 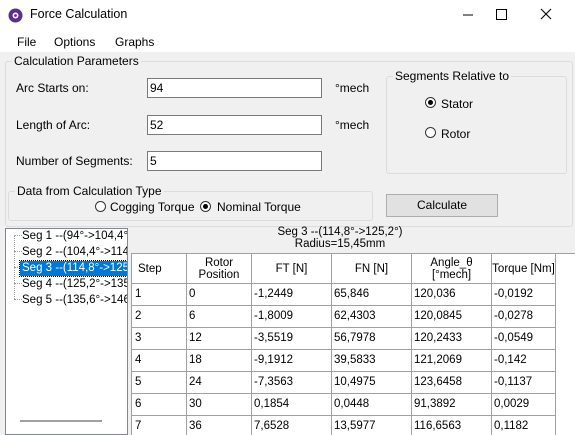 I want to click on cell-rotor-position: 30, so click(x=219, y=405).